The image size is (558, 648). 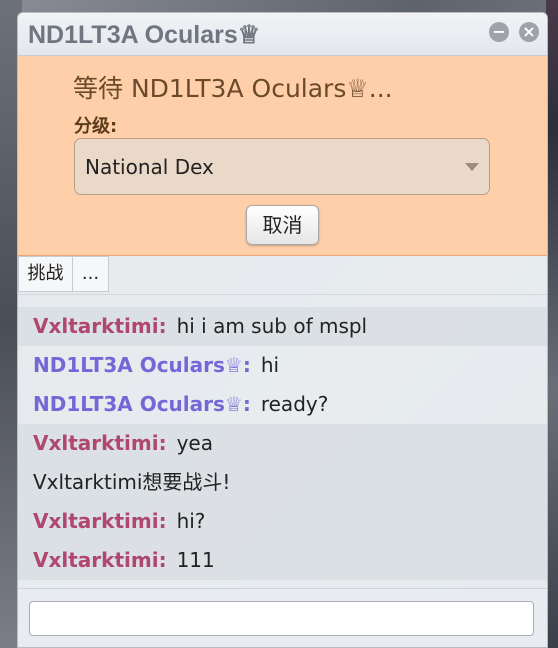 I want to click on message-text: hi, so click(x=270, y=365).